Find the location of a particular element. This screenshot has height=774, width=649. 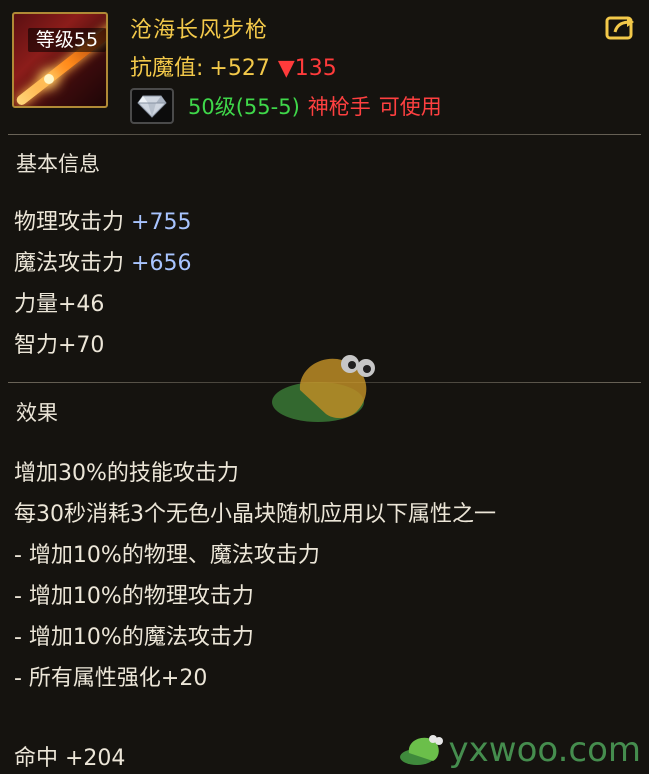

required-class: 神枪手 is located at coordinates (339, 107).